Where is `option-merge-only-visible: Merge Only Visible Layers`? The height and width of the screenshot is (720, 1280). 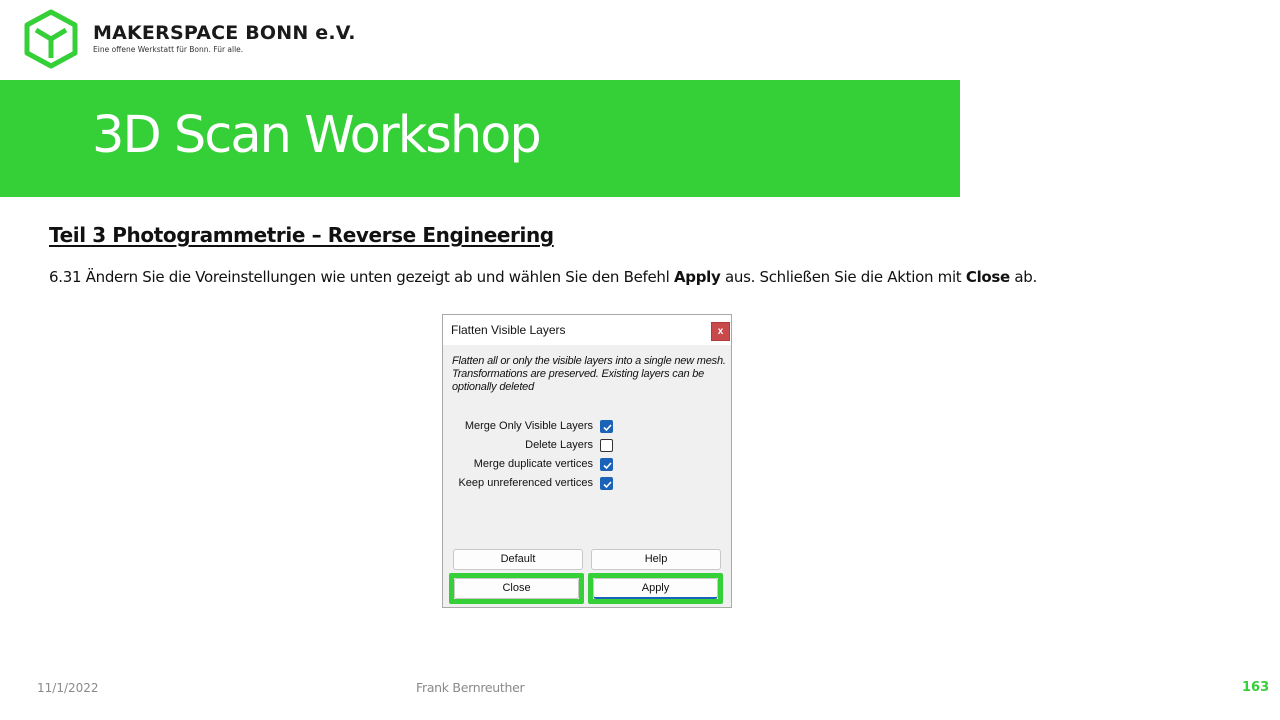
option-merge-only-visible: Merge Only Visible Layers is located at coordinates (587, 427).